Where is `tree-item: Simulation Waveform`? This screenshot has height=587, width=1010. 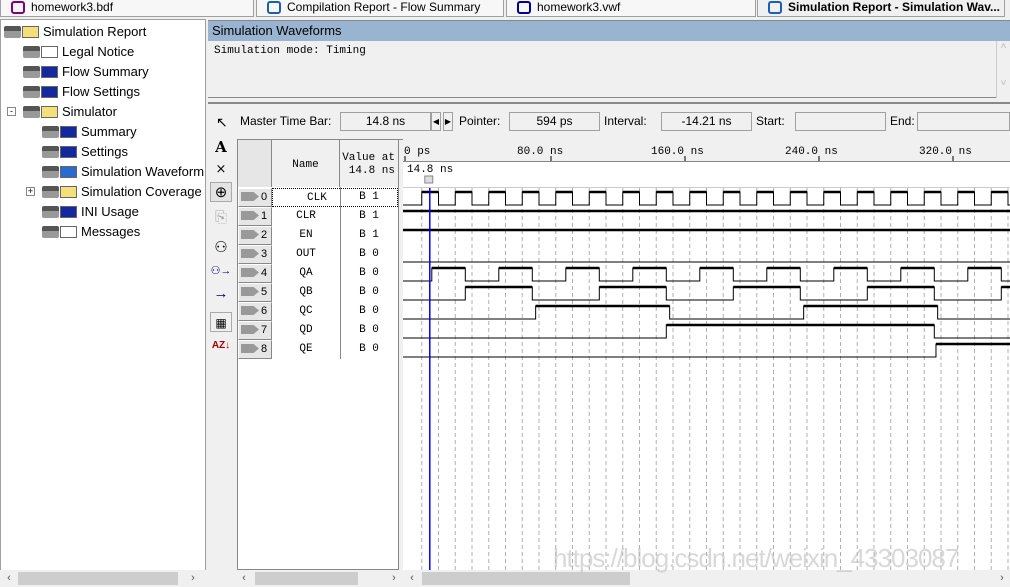 tree-item: Simulation Waveform is located at coordinates (123, 172).